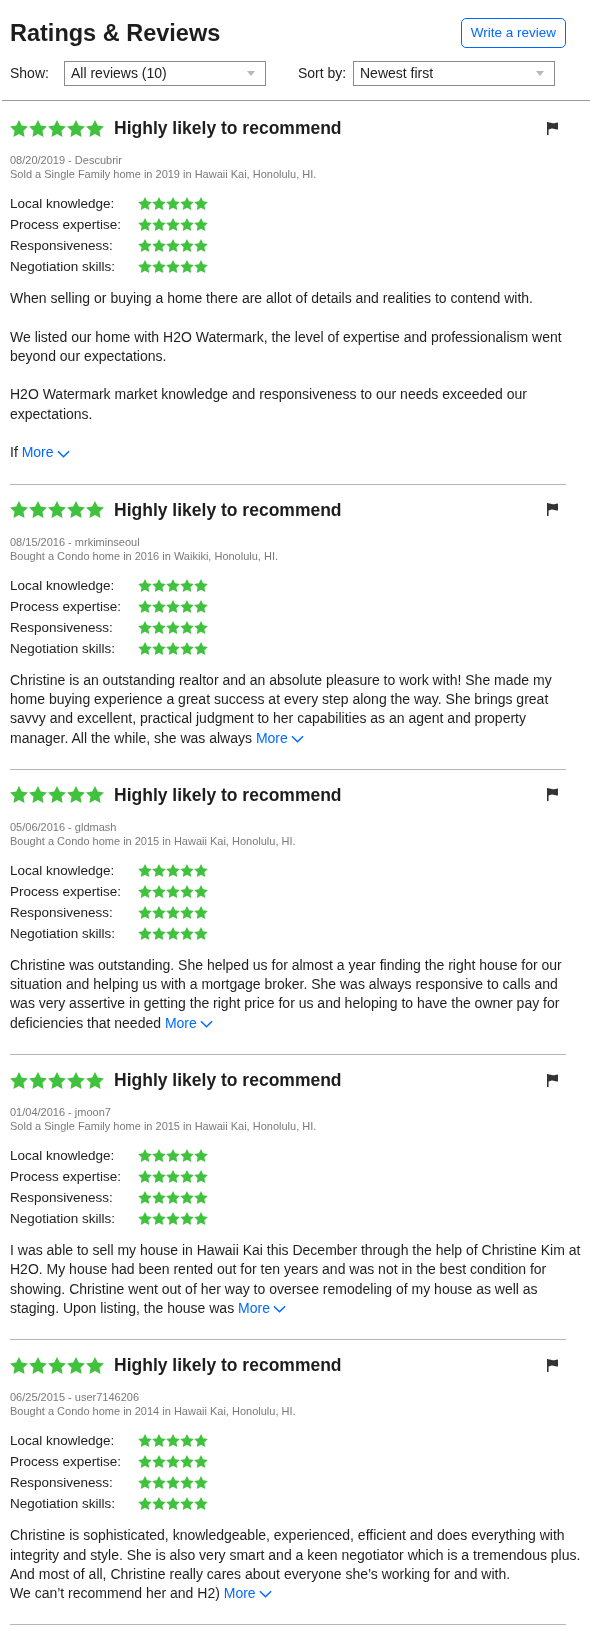  I want to click on review-text: Christine is sophisticated, knowledgeable, experienced, efficient and does everything with integrity and style. She is also very smart and a keen negotiator which is a tremendous plus. And most of all, Christine really cares about everyone she’s working for and with. We can’t recommend her and H2) More, so click(296, 1565).